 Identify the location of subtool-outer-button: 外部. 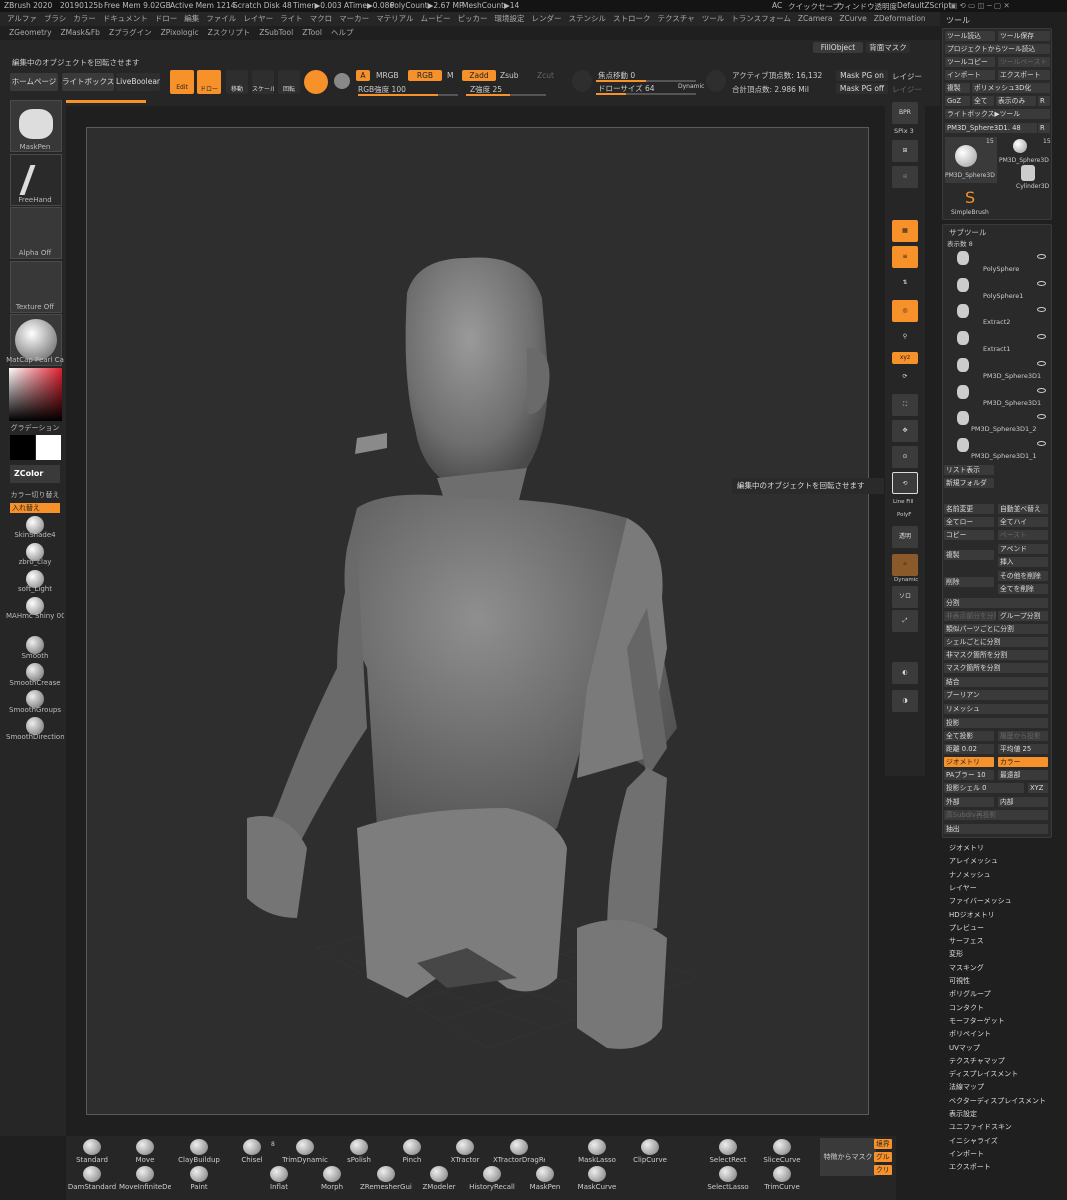
(969, 802).